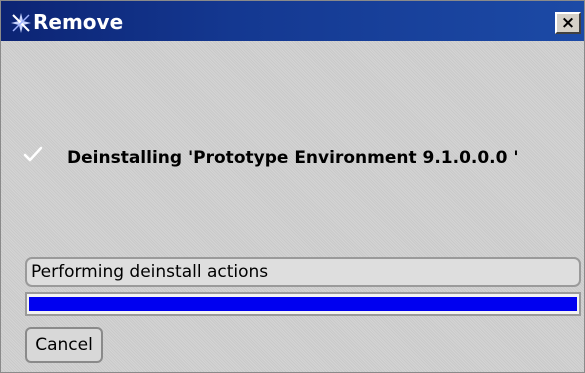  What do you see at coordinates (292, 21) in the screenshot?
I see `title-bar: Remove ×` at bounding box center [292, 21].